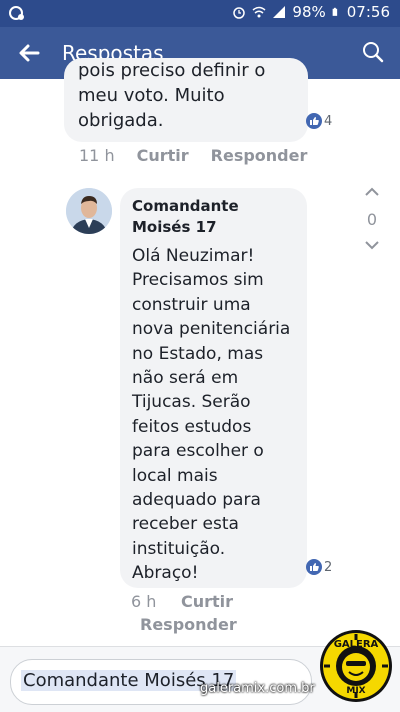 The image size is (400, 712). I want to click on logo-text-bottom: MIX, so click(355, 691).